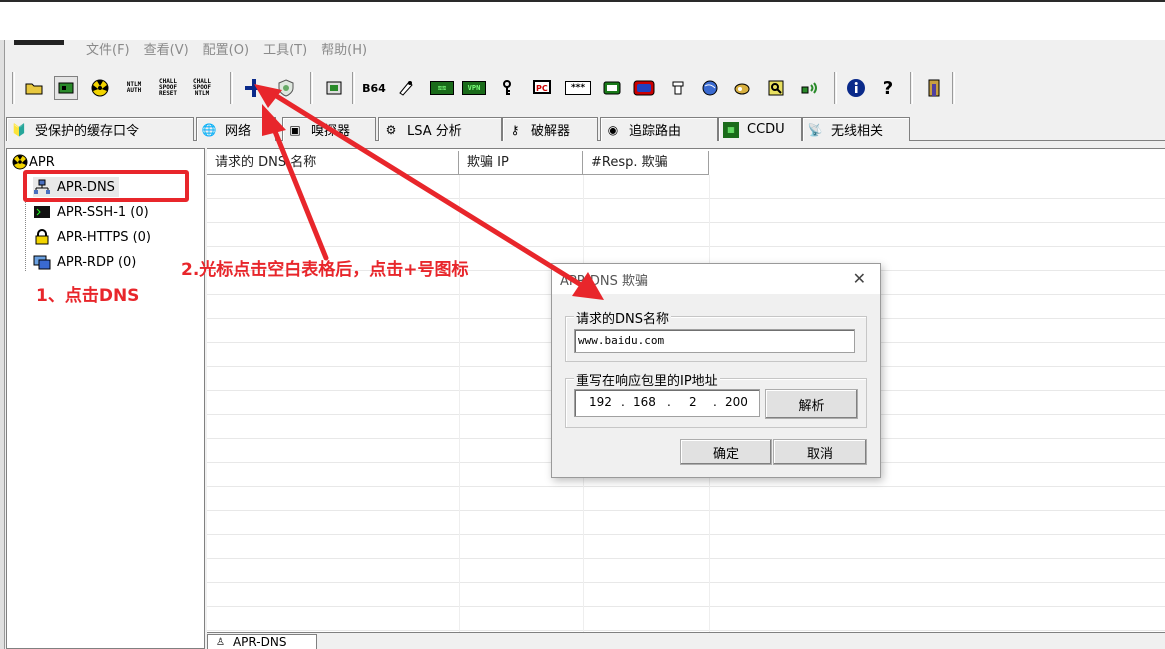 The height and width of the screenshot is (649, 1165). What do you see at coordinates (429, 192) in the screenshot?
I see `annotation-arrows` at bounding box center [429, 192].